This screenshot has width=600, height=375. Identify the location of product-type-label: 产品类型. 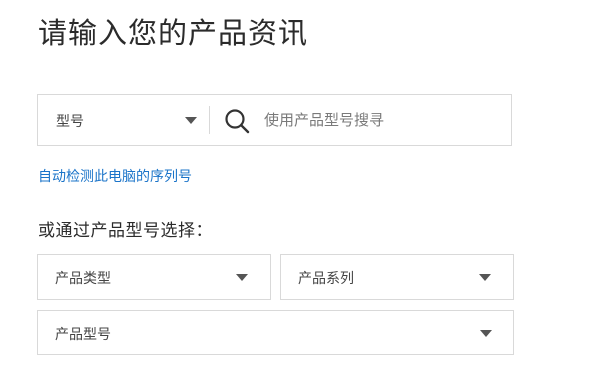
(83, 279).